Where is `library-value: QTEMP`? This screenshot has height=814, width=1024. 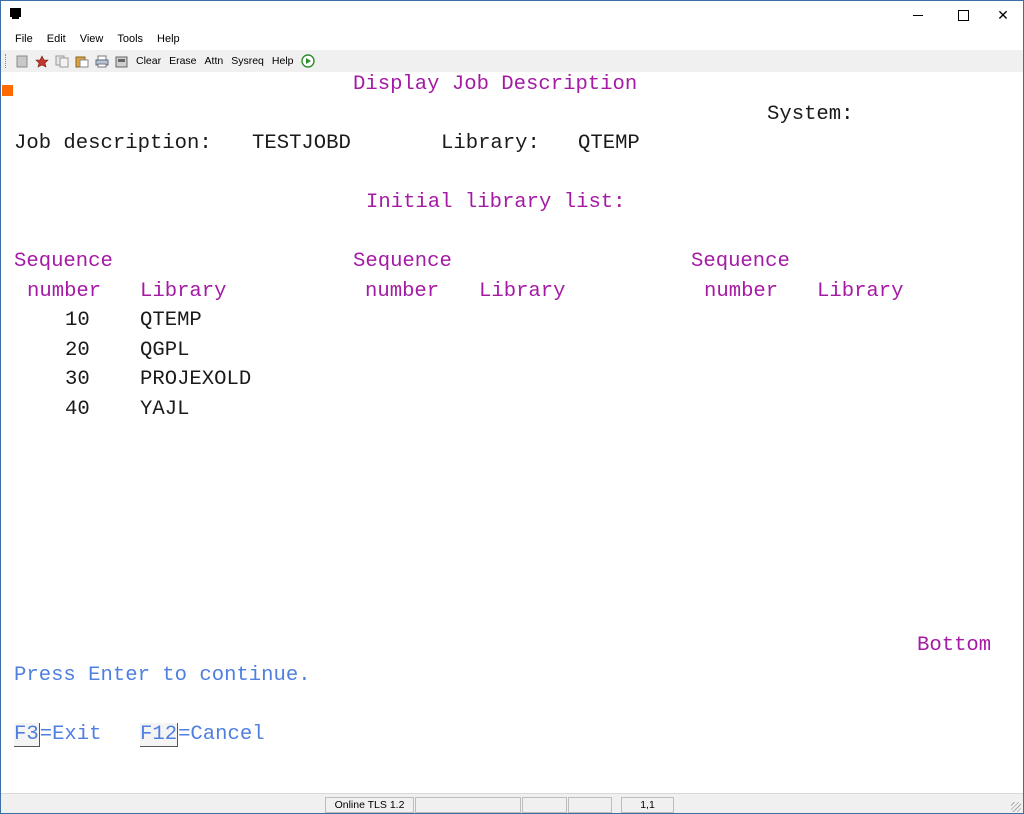 library-value: QTEMP is located at coordinates (609, 143).